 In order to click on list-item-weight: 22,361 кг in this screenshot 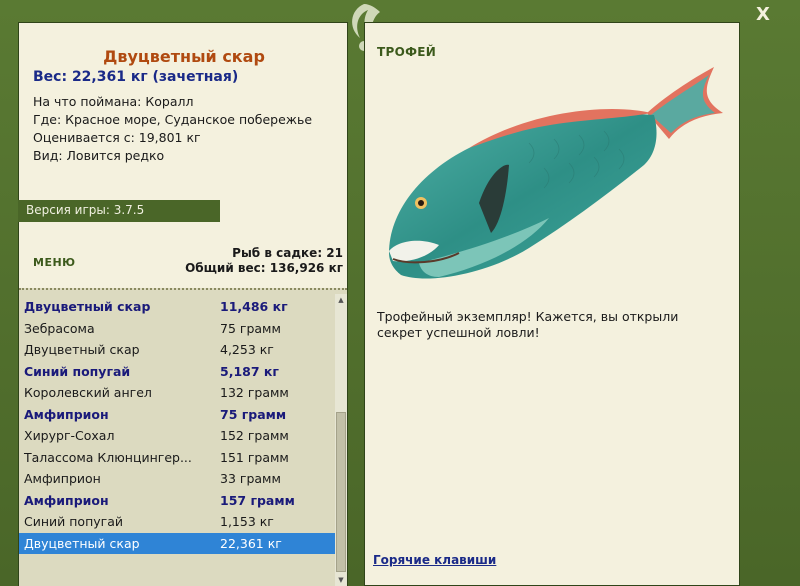, I will do `click(251, 543)`.